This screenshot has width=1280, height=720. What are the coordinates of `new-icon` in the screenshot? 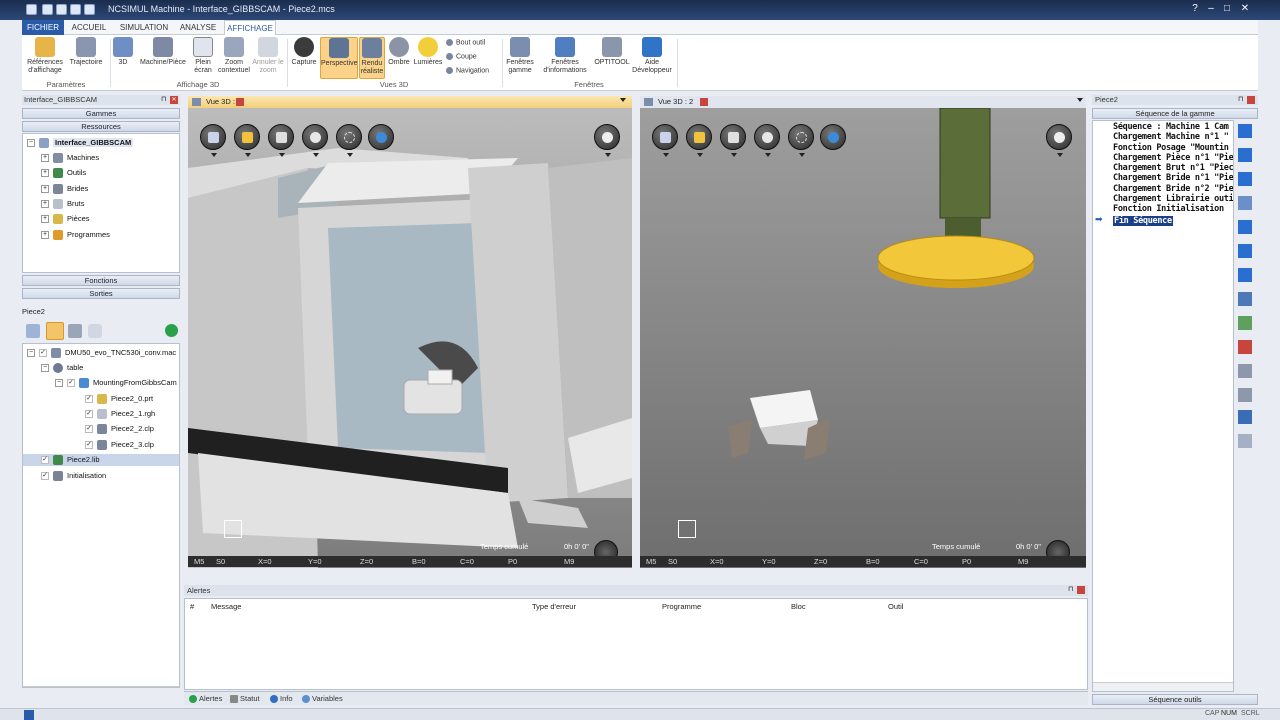 It's located at (47, 9).